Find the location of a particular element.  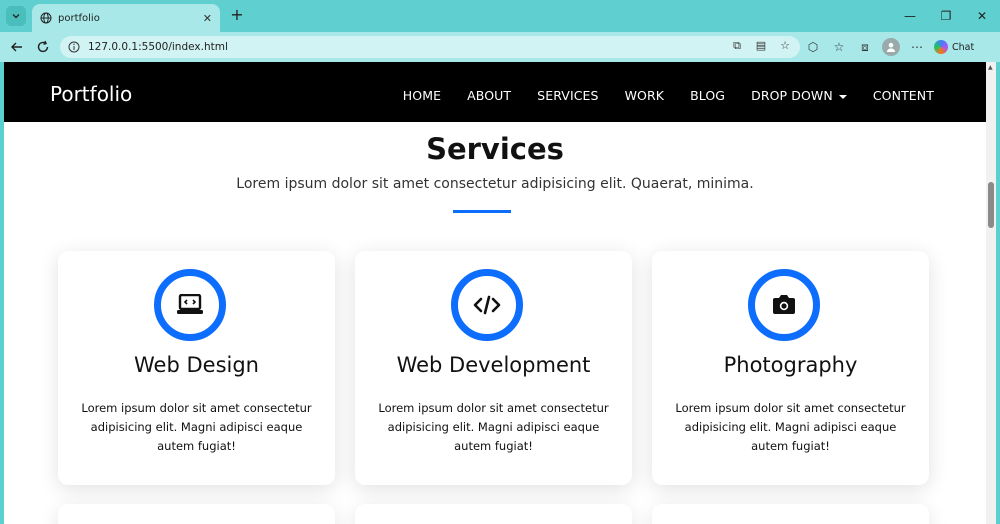

back-button is located at coordinates (17, 47).